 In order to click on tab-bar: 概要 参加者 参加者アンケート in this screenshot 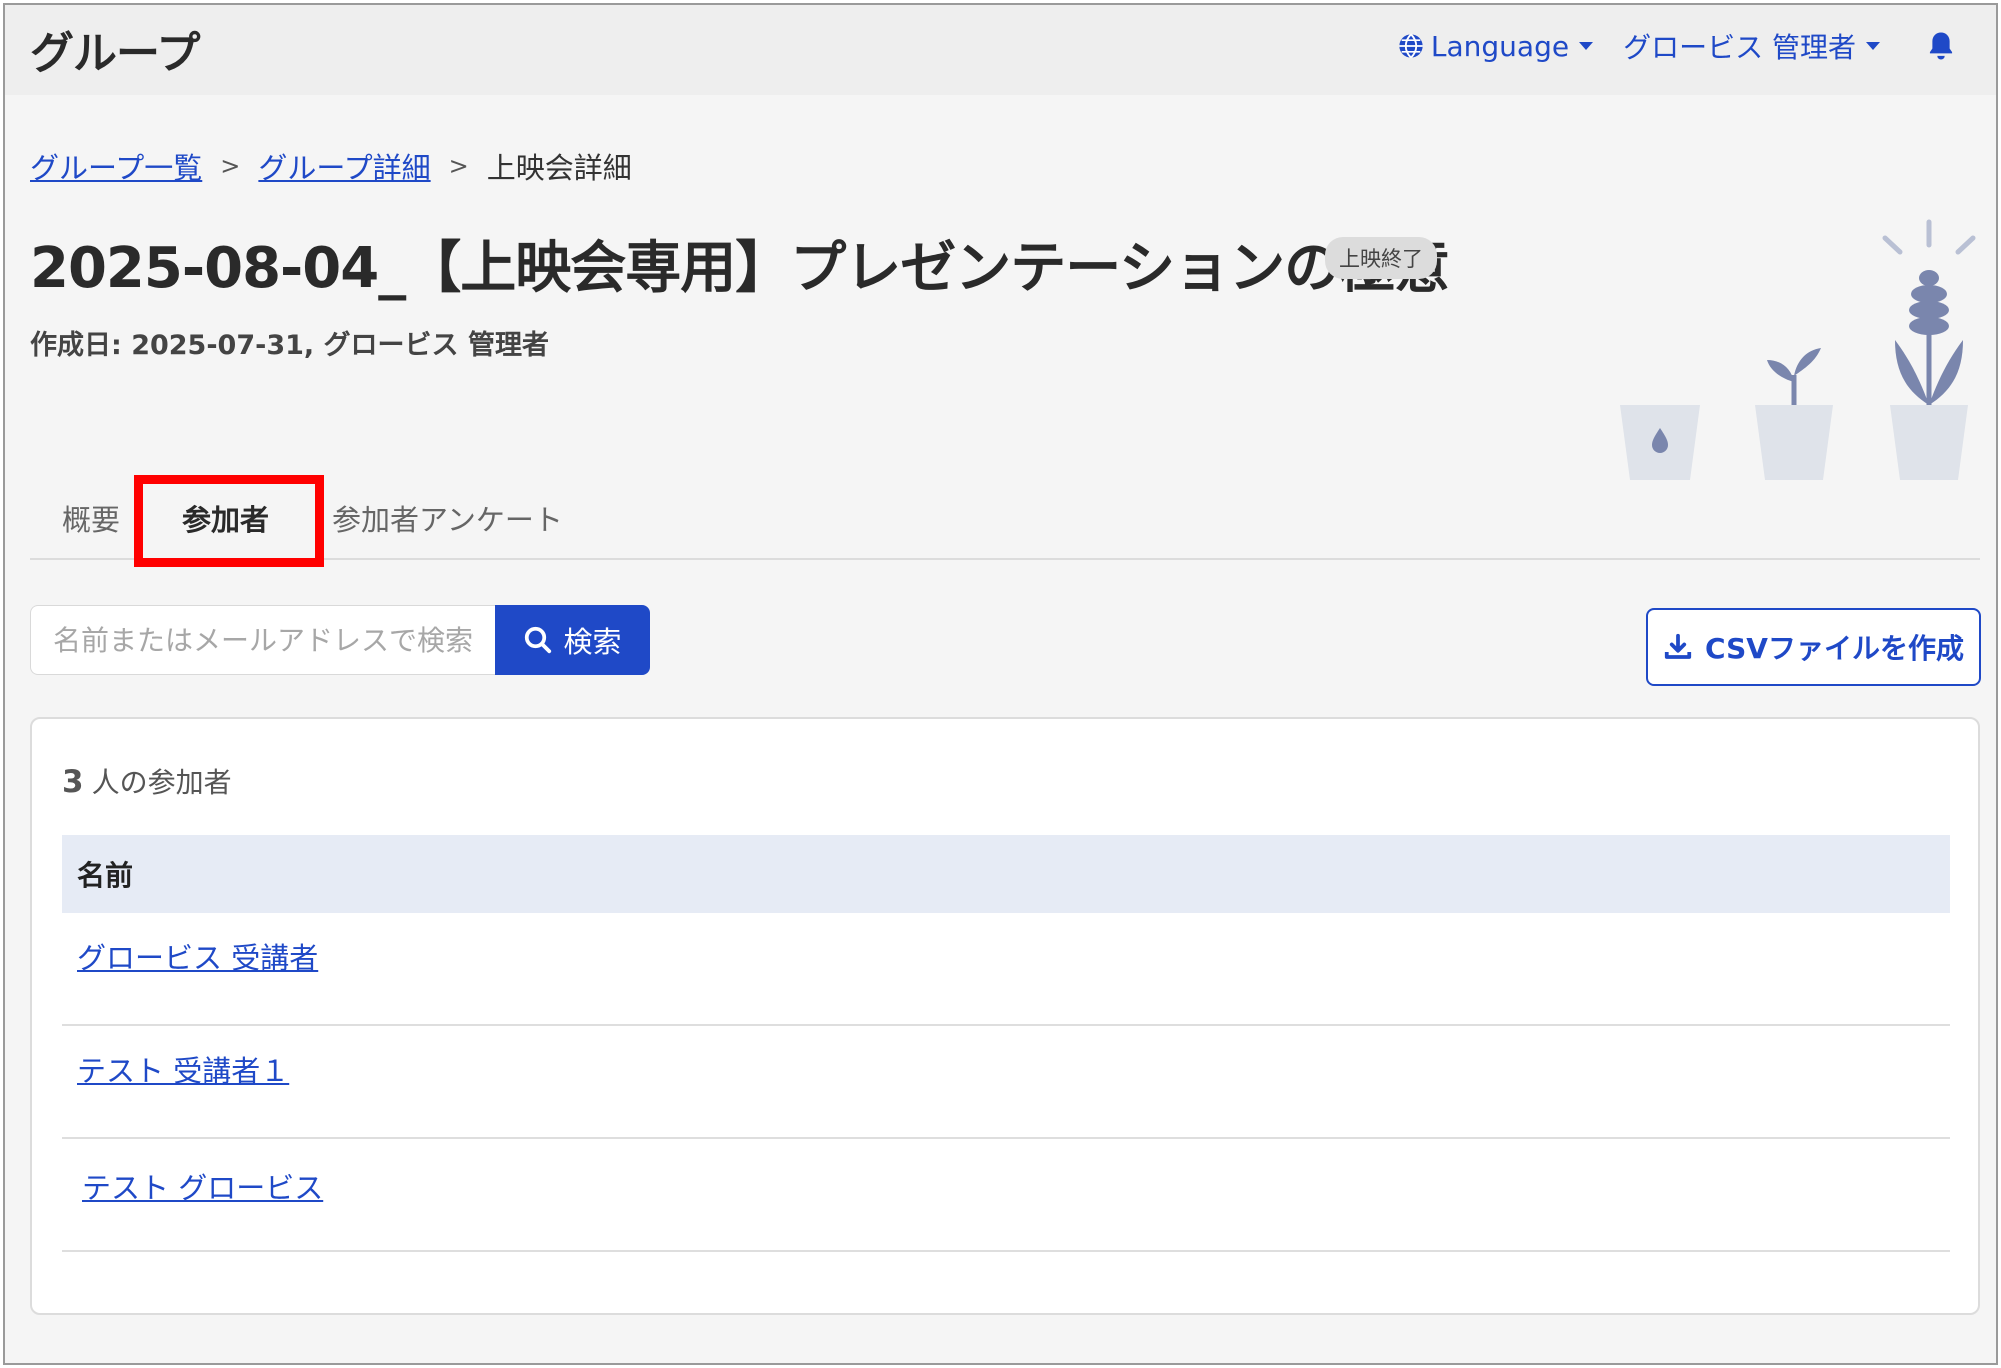, I will do `click(1005, 521)`.